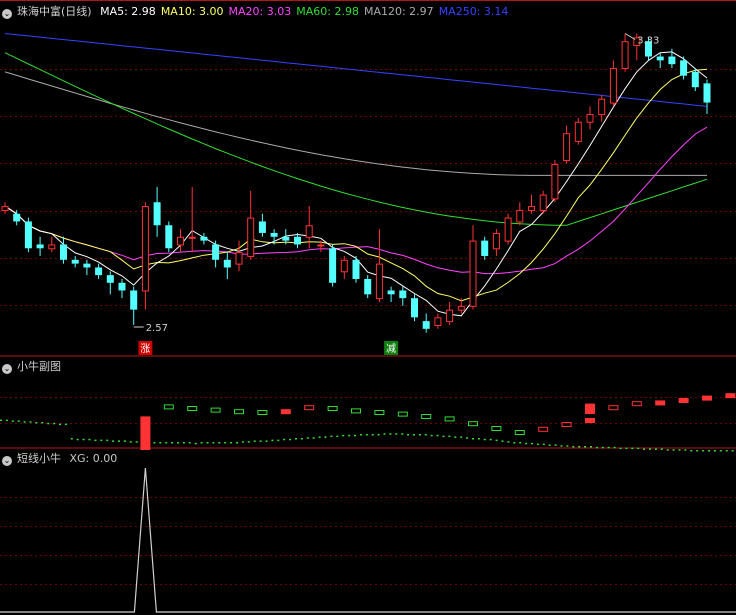 This screenshot has width=736, height=615. Describe the element at coordinates (630, 36) in the screenshot. I see `high-arrow` at that location.